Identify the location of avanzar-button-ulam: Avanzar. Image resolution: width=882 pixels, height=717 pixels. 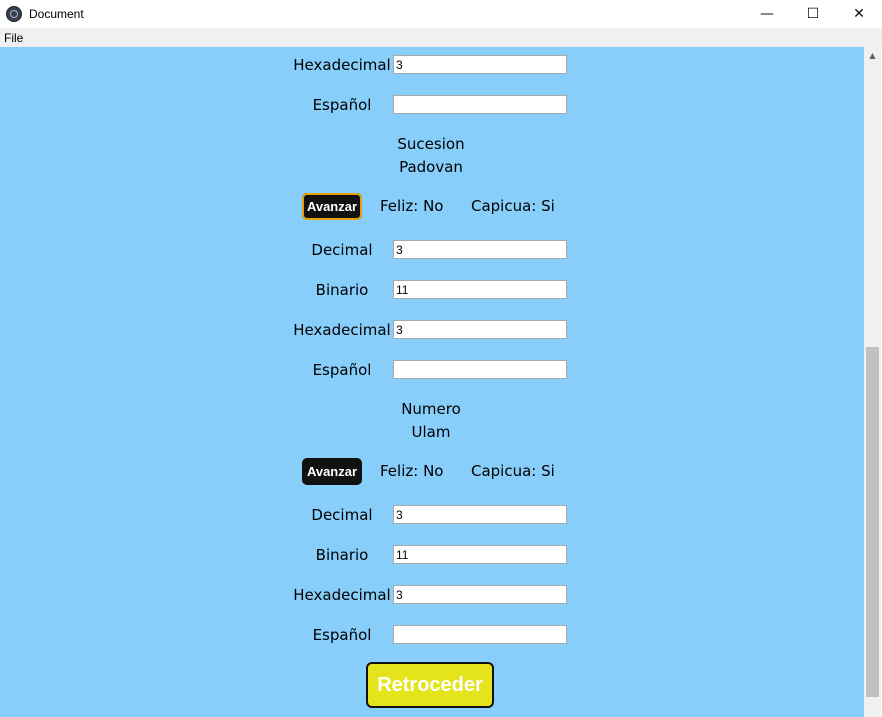
(332, 471).